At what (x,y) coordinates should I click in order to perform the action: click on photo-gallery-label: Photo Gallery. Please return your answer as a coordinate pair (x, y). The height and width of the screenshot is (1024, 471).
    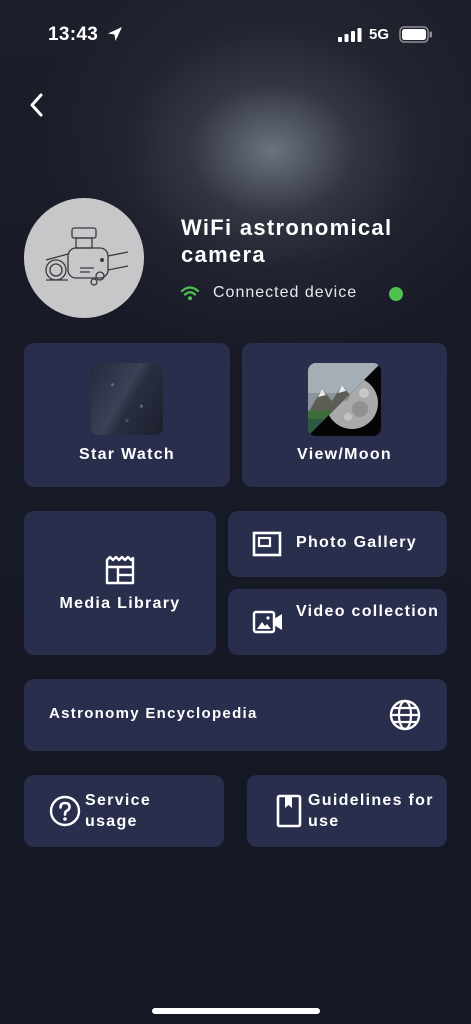
    Looking at the image, I should click on (356, 542).